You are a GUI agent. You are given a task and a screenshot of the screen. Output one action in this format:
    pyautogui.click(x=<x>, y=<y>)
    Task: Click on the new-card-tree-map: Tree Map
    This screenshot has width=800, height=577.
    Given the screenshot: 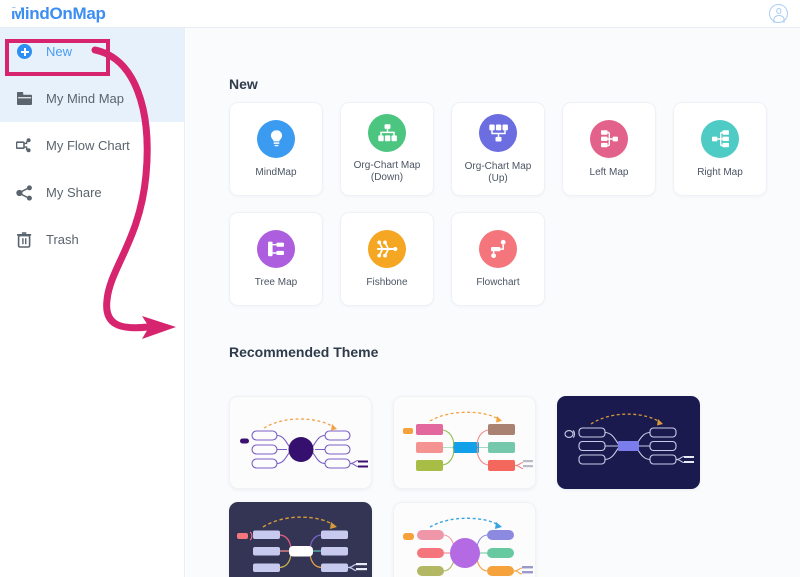 What is the action you would take?
    pyautogui.click(x=276, y=259)
    